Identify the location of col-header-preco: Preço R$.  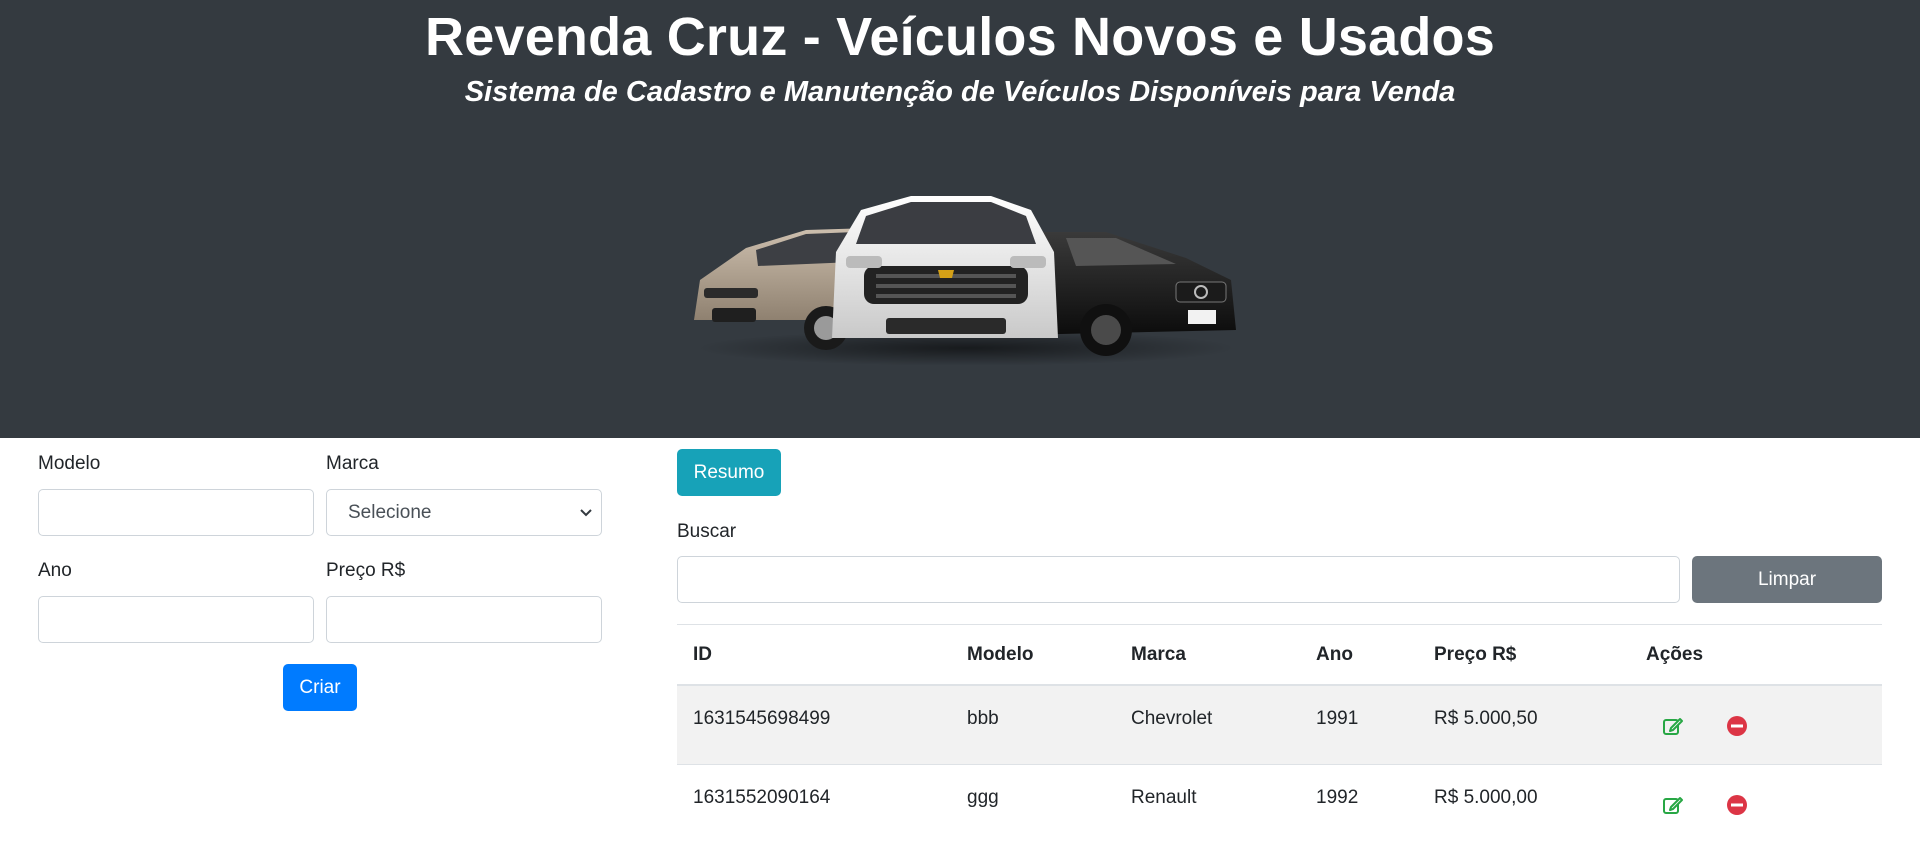
(1475, 654).